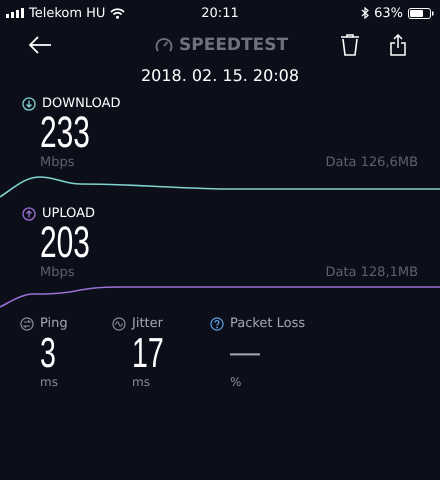  What do you see at coordinates (268, 323) in the screenshot?
I see `stat-label: Packet Loss` at bounding box center [268, 323].